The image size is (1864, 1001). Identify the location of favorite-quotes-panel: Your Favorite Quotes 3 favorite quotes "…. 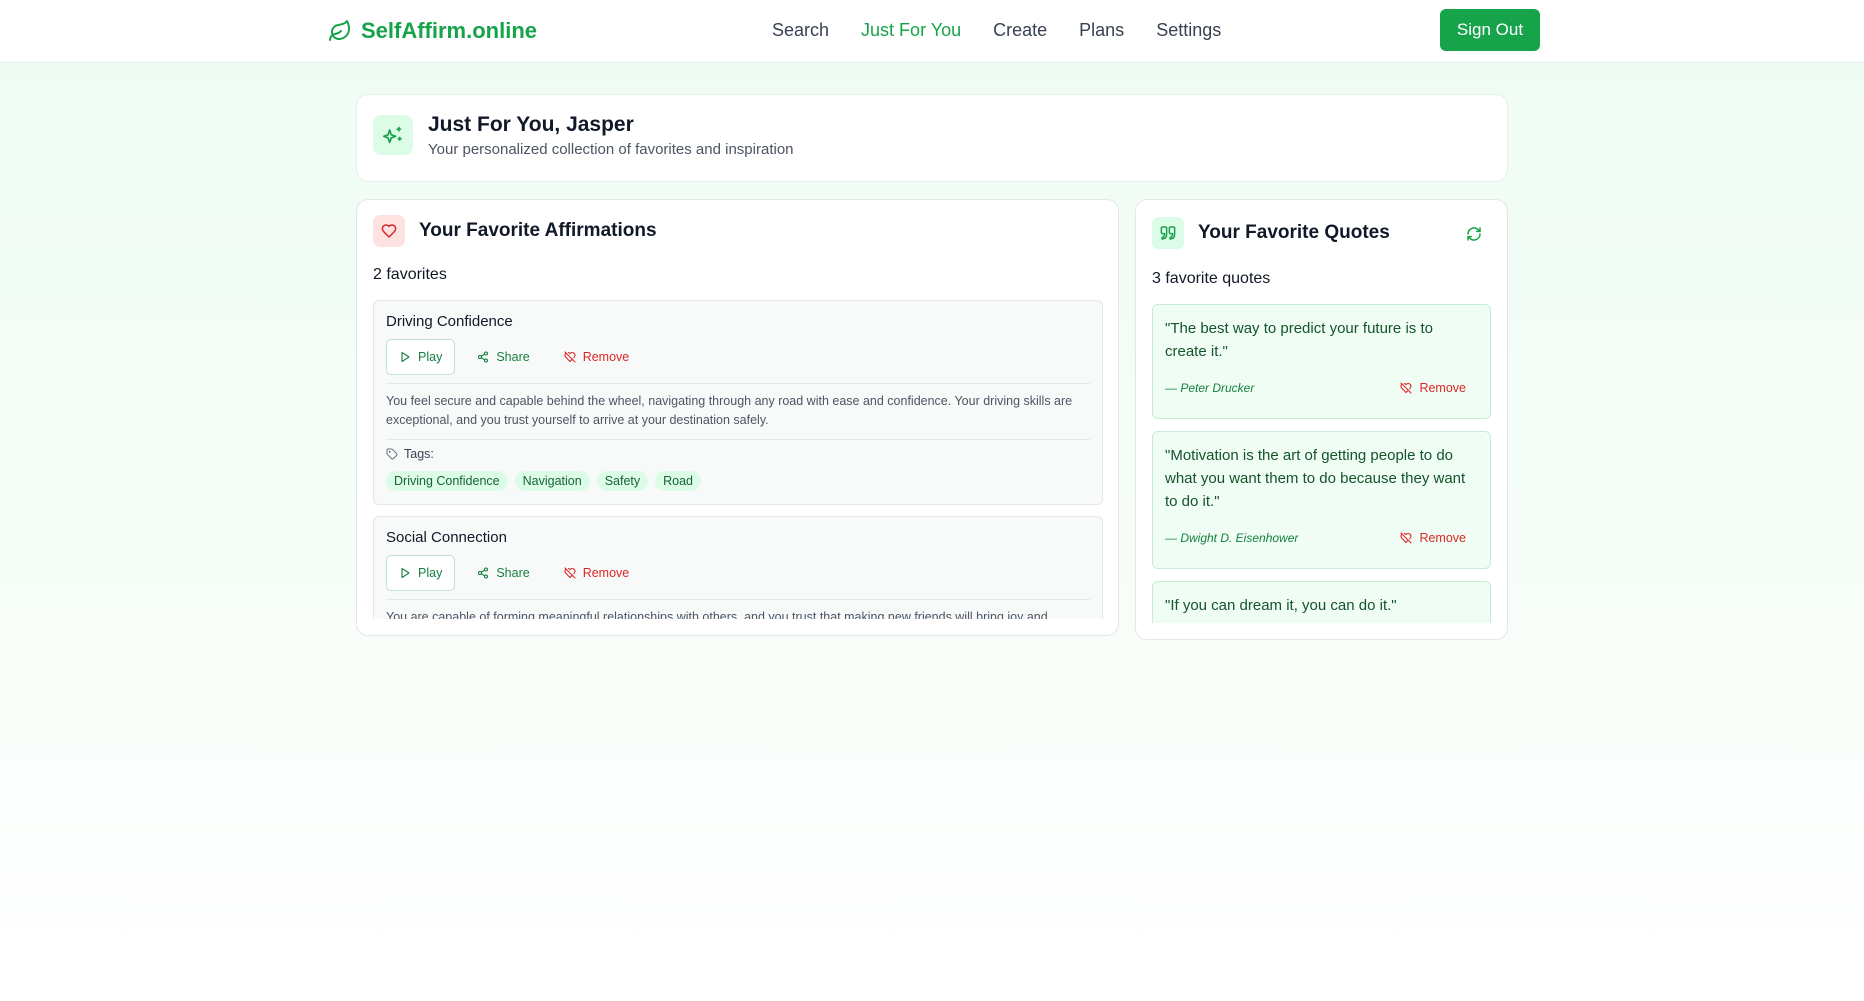
(1321, 419).